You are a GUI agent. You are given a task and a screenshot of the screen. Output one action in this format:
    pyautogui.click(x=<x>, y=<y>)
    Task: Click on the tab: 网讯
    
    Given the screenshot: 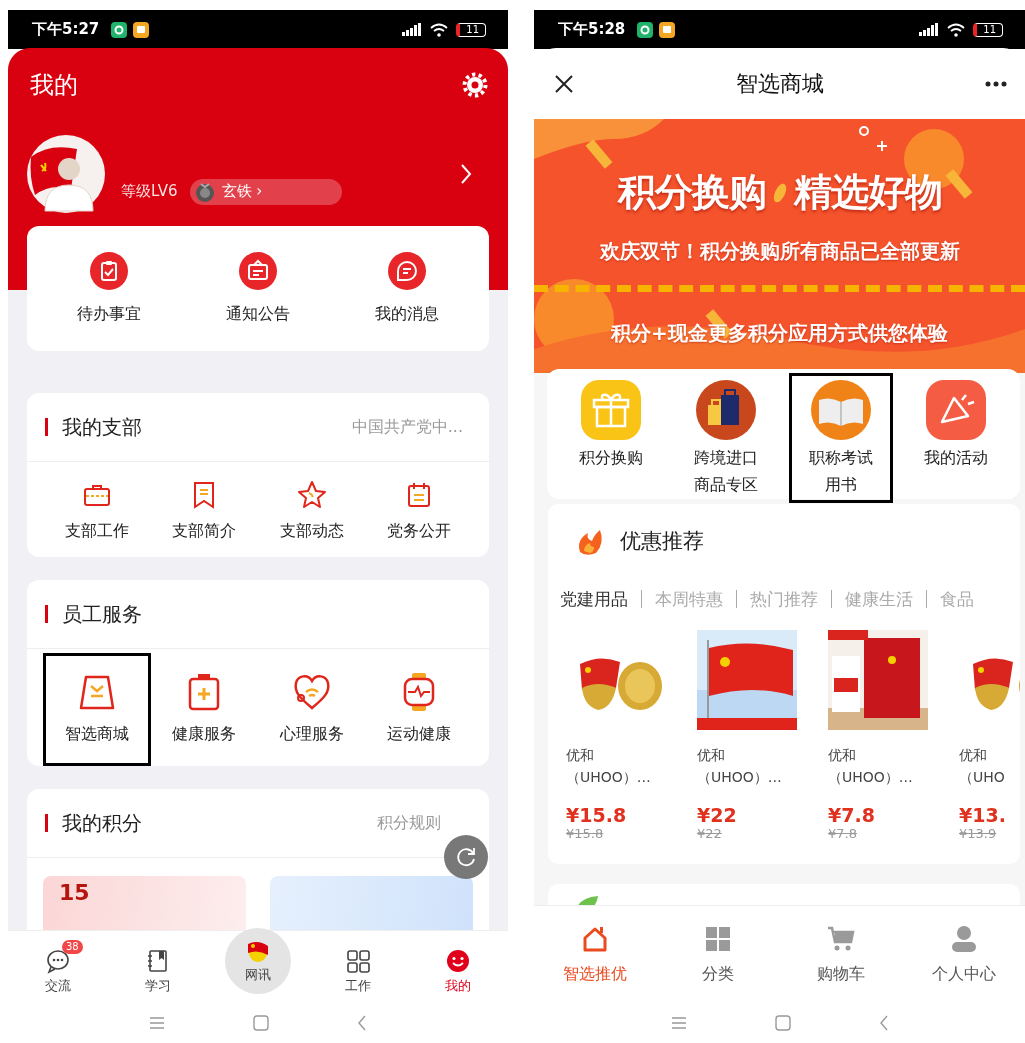 What is the action you would take?
    pyautogui.click(x=258, y=961)
    